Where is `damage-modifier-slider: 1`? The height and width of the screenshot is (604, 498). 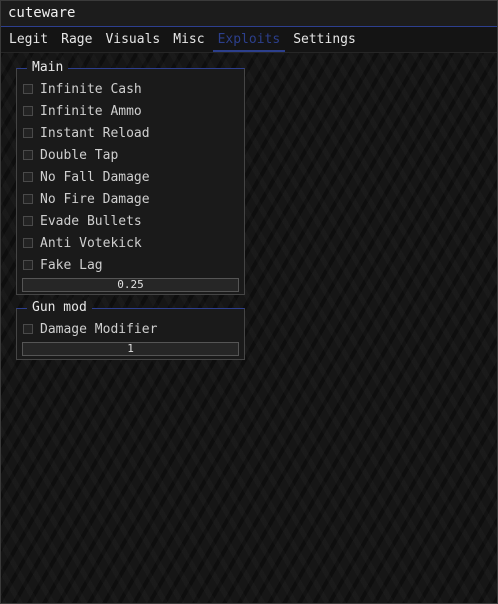 damage-modifier-slider: 1 is located at coordinates (130, 349).